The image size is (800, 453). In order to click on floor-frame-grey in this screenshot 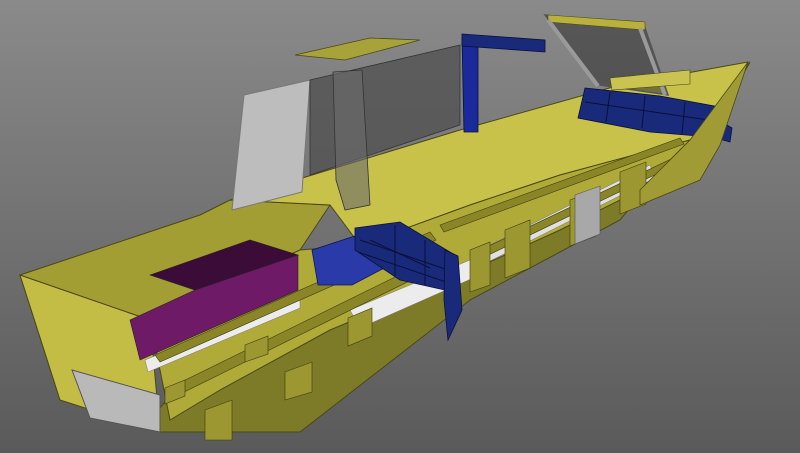, I will do `click(587, 215)`.